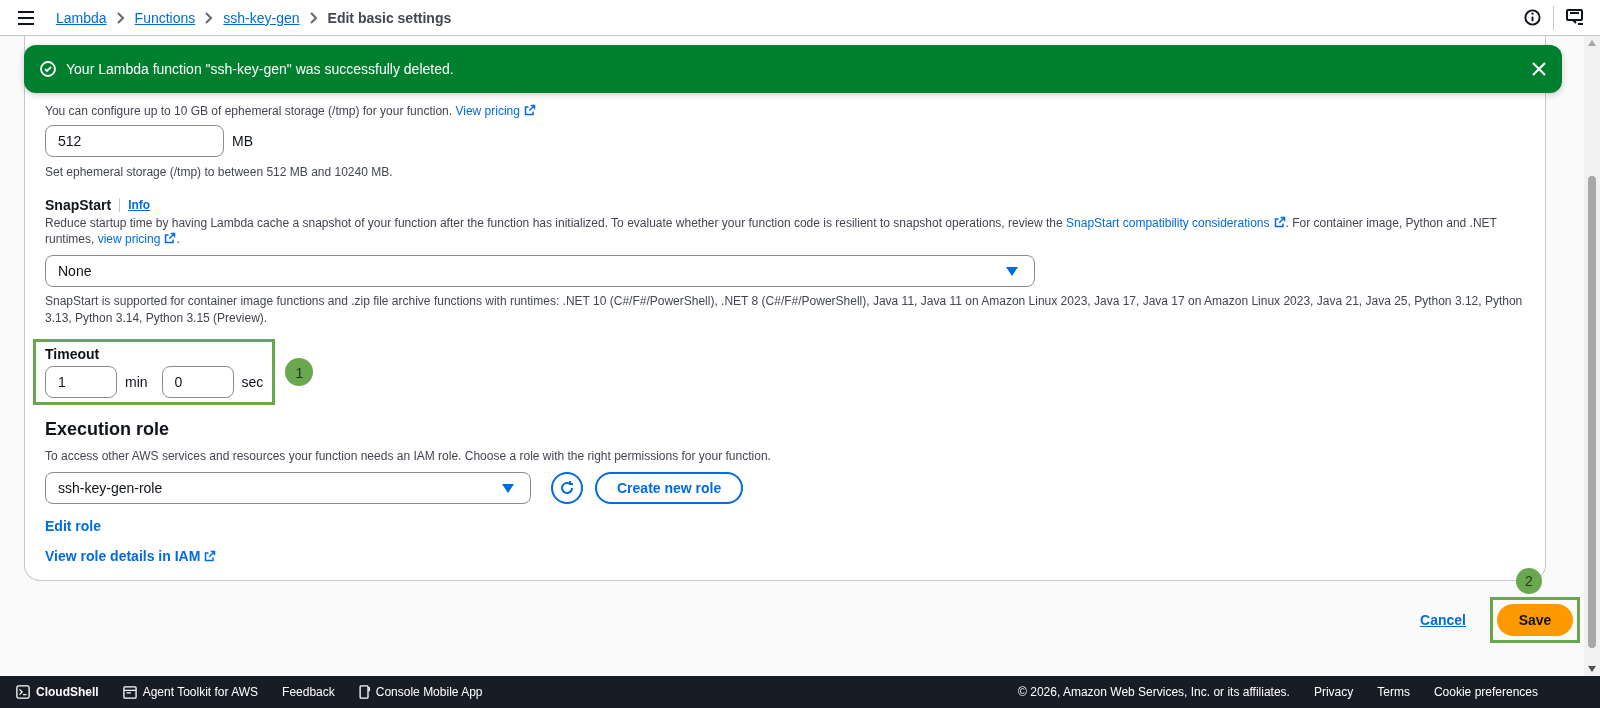 This screenshot has width=1600, height=708. Describe the element at coordinates (1575, 17) in the screenshot. I see `screen-icon` at that location.